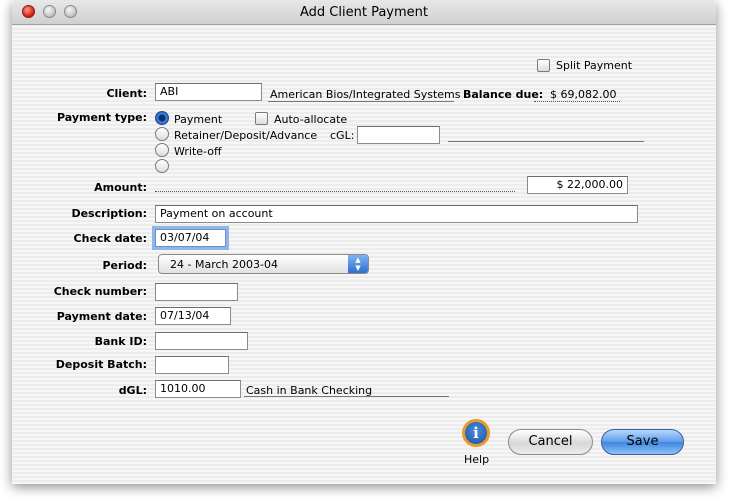  What do you see at coordinates (190, 238) in the screenshot?
I see `check-date-field: 03/07/04` at bounding box center [190, 238].